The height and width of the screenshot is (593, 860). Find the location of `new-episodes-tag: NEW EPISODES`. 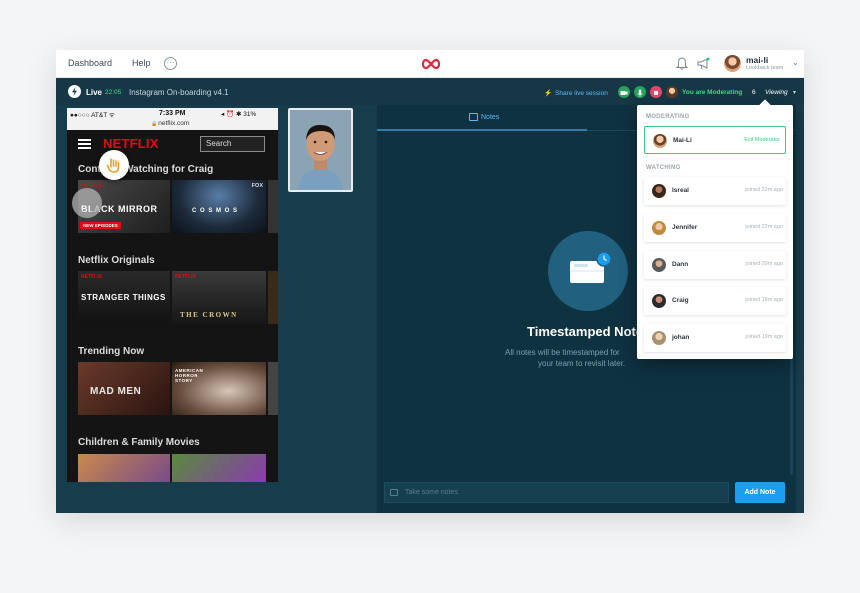

new-episodes-tag: NEW EPISODES is located at coordinates (100, 225).